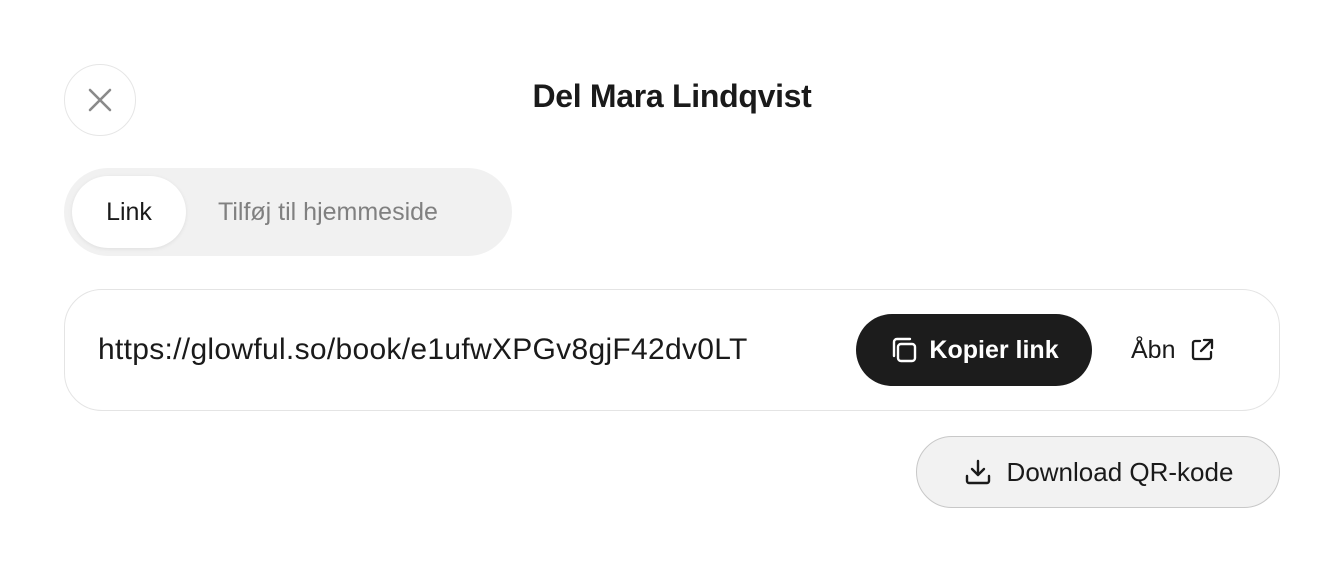 The width and height of the screenshot is (1344, 572). I want to click on copy-link-label: Kopier link, so click(994, 349).